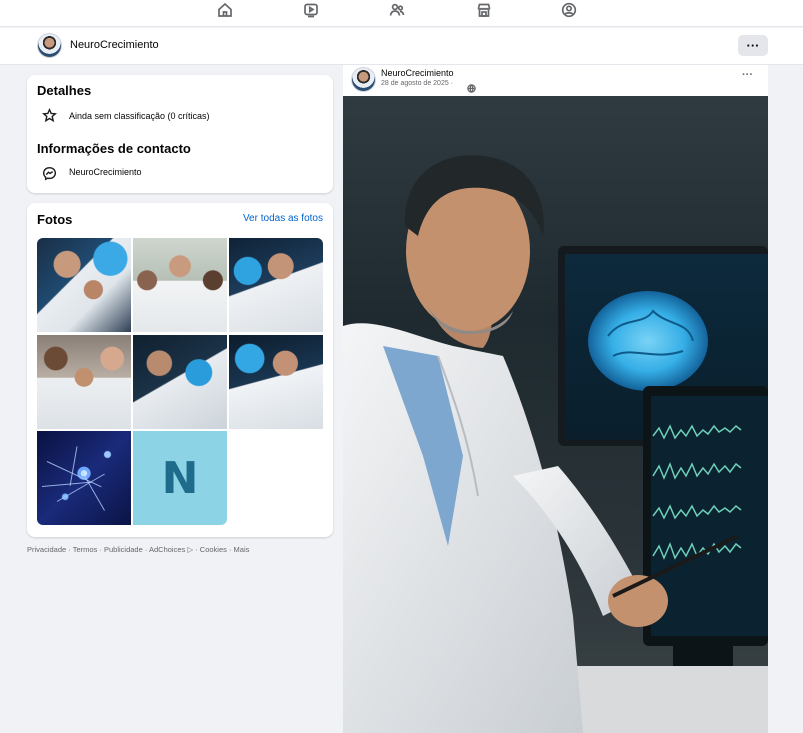  What do you see at coordinates (49, 45) in the screenshot?
I see `avatar` at bounding box center [49, 45].